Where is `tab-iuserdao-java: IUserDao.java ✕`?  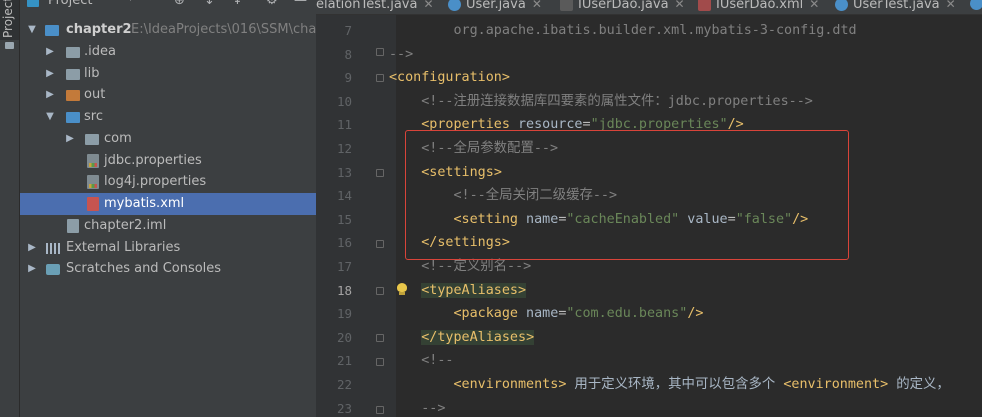 tab-iuserdao-java: IUserDao.java ✕ is located at coordinates (622, 7).